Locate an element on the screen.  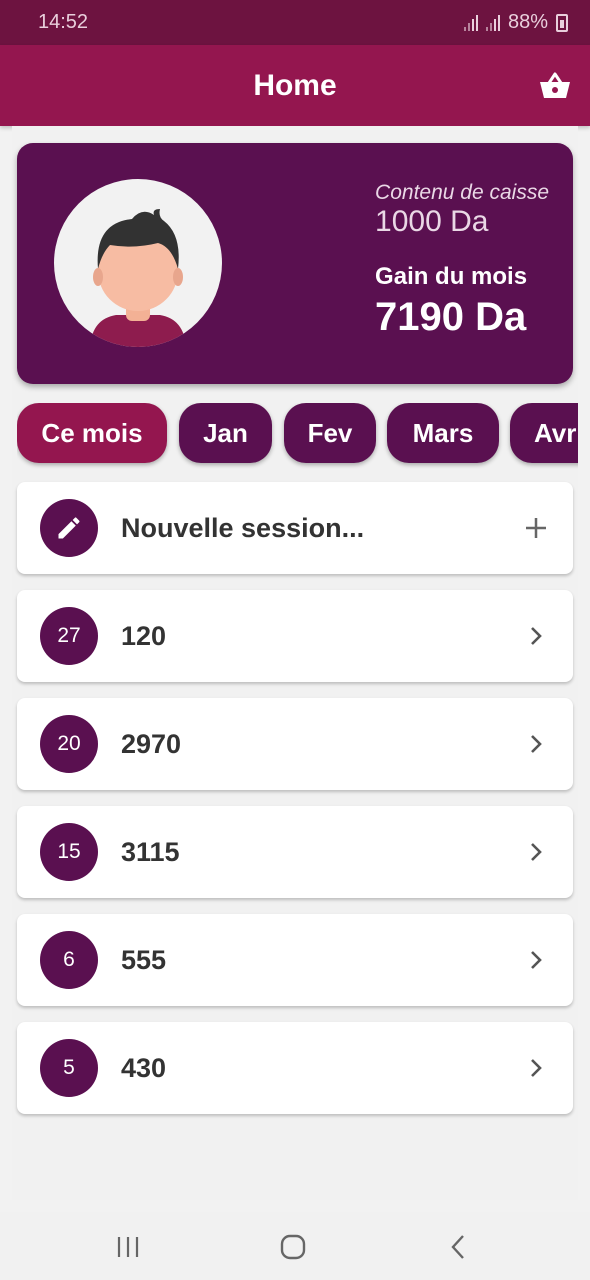
home-button is located at coordinates (293, 1247).